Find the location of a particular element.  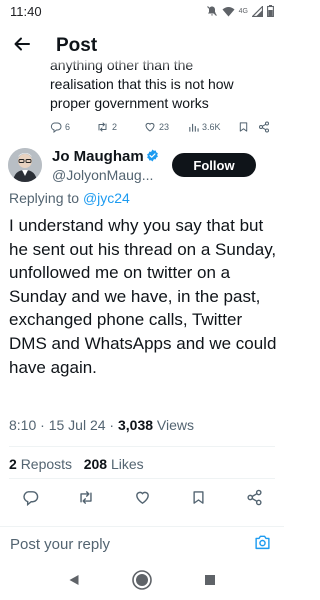

wifi-icon is located at coordinates (228, 11).